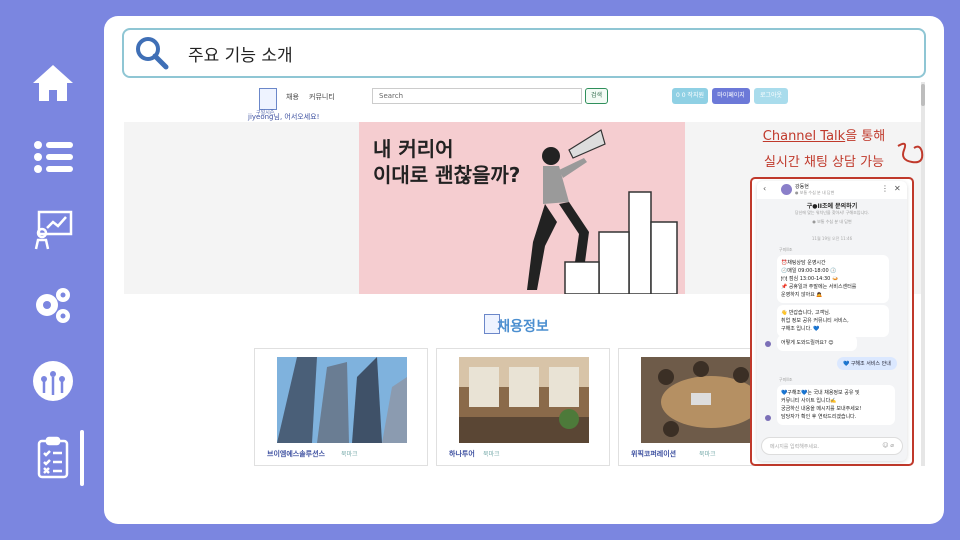 The height and width of the screenshot is (540, 960). I want to click on chat-header: ‹ 강동현 ● 보통 수십 분 내 답변 ⋮ ✕, so click(832, 190).